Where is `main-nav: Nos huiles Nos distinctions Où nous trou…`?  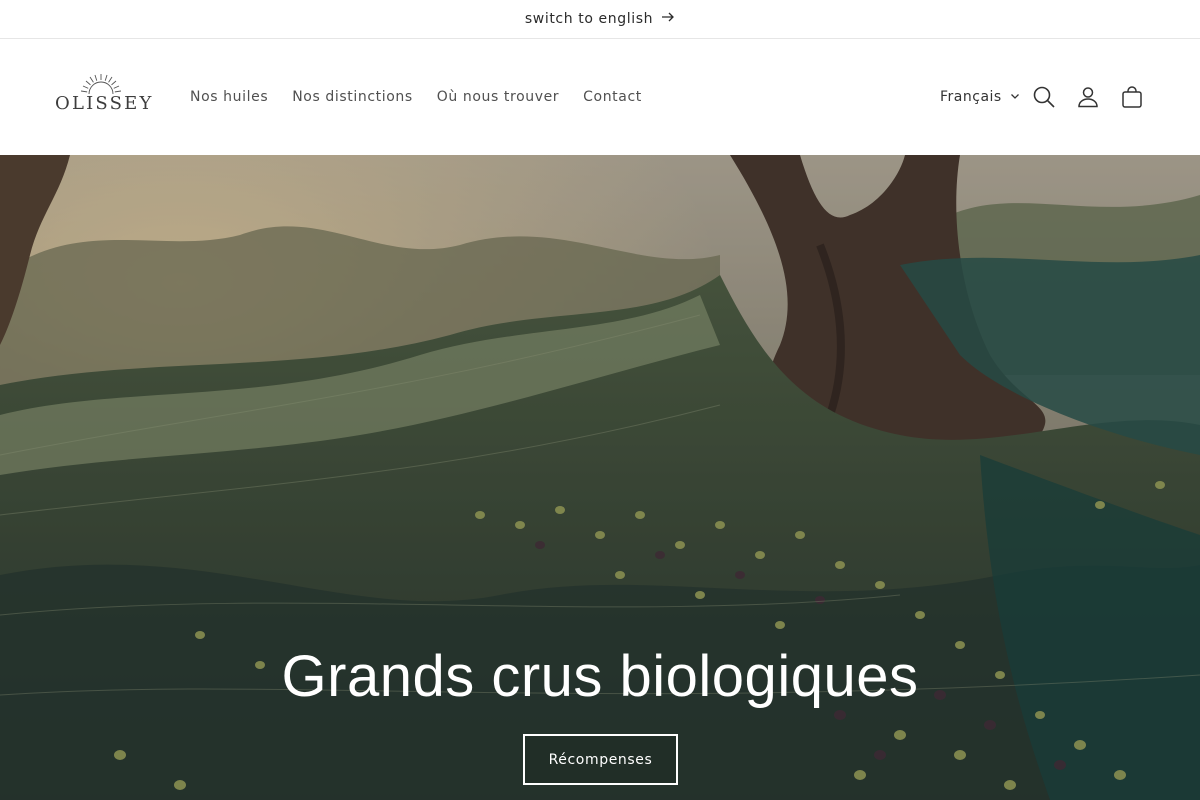 main-nav: Nos huiles Nos distinctions Où nous trou… is located at coordinates (416, 97).